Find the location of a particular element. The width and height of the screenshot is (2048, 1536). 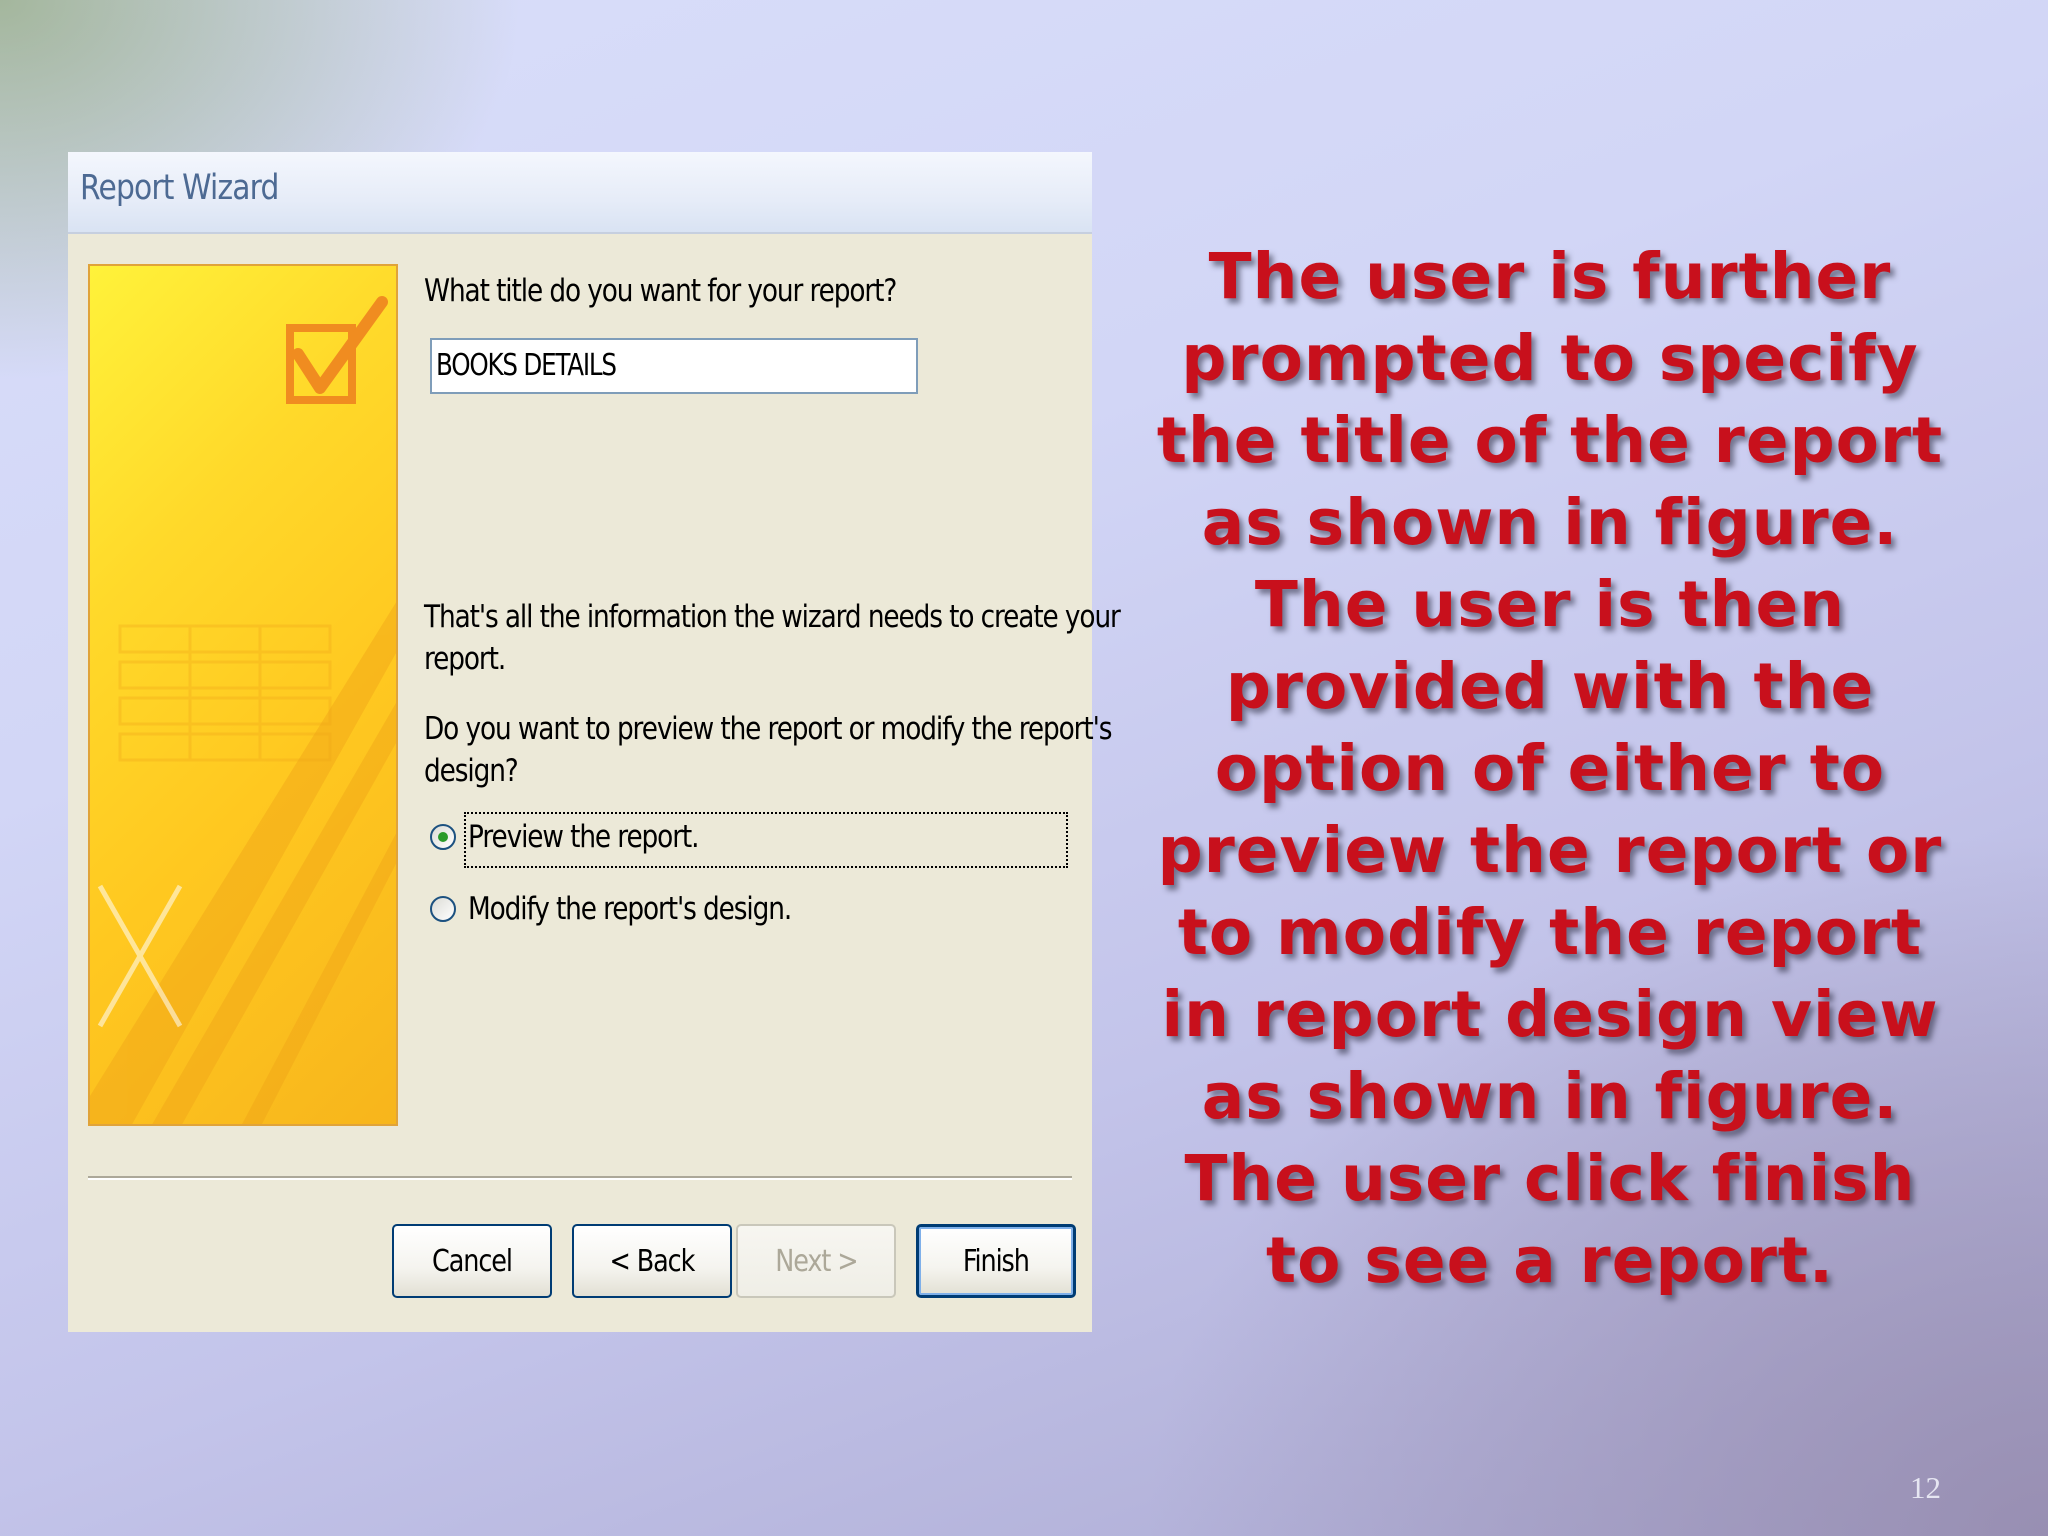

radio-modify-design: Modify the report's design. is located at coordinates (740, 914).